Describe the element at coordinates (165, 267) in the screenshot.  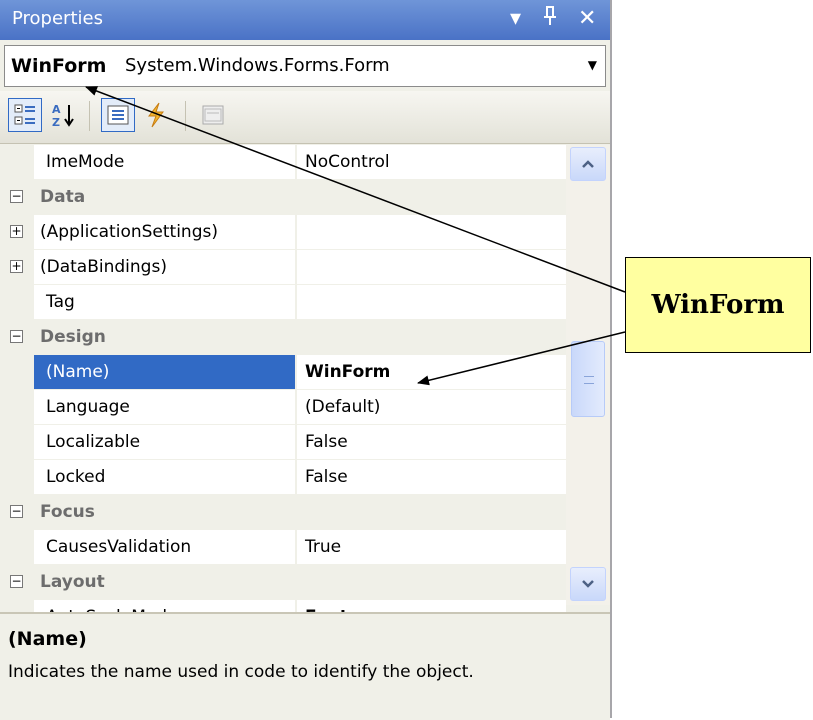
I see `property-name: (DataBindings)` at that location.